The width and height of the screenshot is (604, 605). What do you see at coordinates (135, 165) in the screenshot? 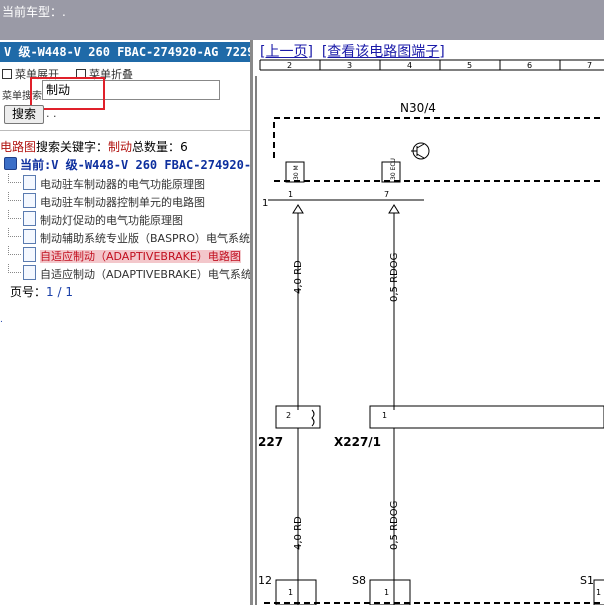
I see `tree-root-label: 当前:V 级-W448-V 260 FBAC-274920-AG` at bounding box center [135, 165].